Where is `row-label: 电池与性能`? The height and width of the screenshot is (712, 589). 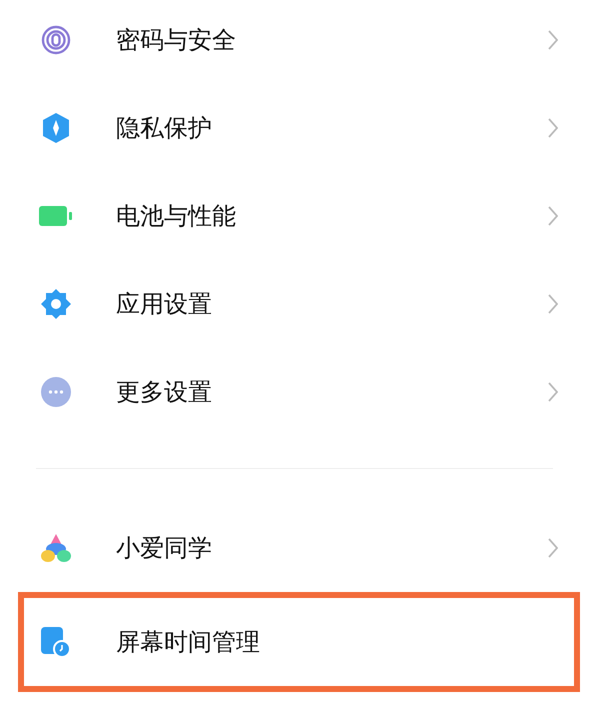
row-label: 电池与性能 is located at coordinates (176, 216).